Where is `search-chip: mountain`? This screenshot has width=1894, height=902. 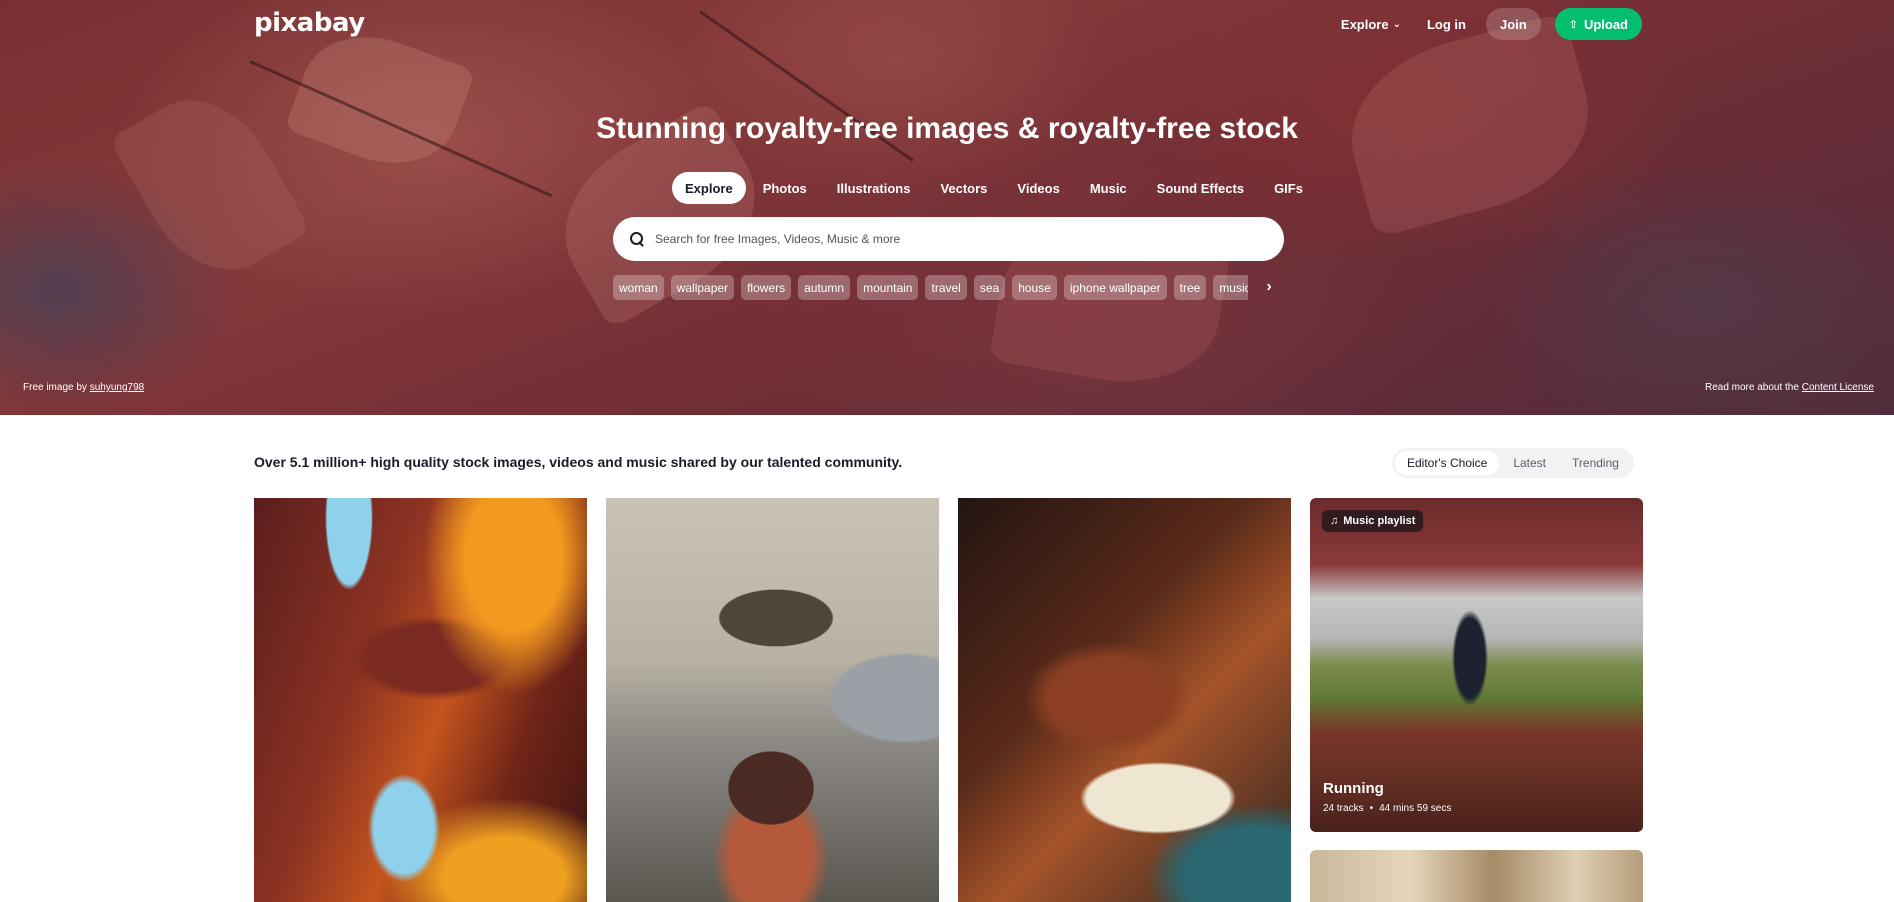 search-chip: mountain is located at coordinates (888, 287).